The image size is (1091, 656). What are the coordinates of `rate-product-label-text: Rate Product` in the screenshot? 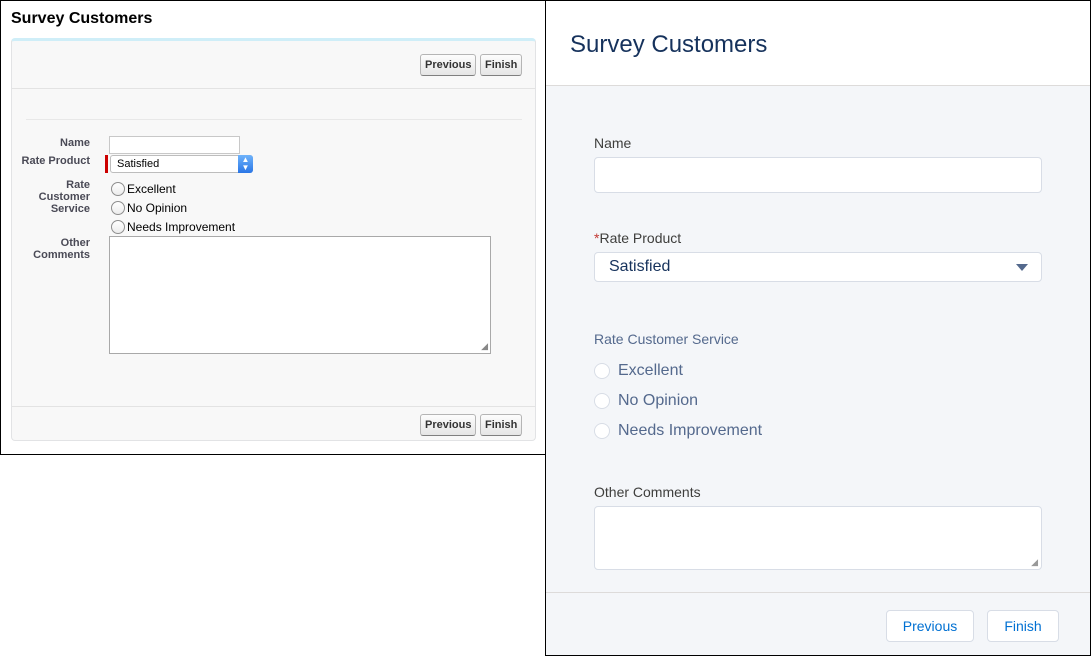 It's located at (640, 238).